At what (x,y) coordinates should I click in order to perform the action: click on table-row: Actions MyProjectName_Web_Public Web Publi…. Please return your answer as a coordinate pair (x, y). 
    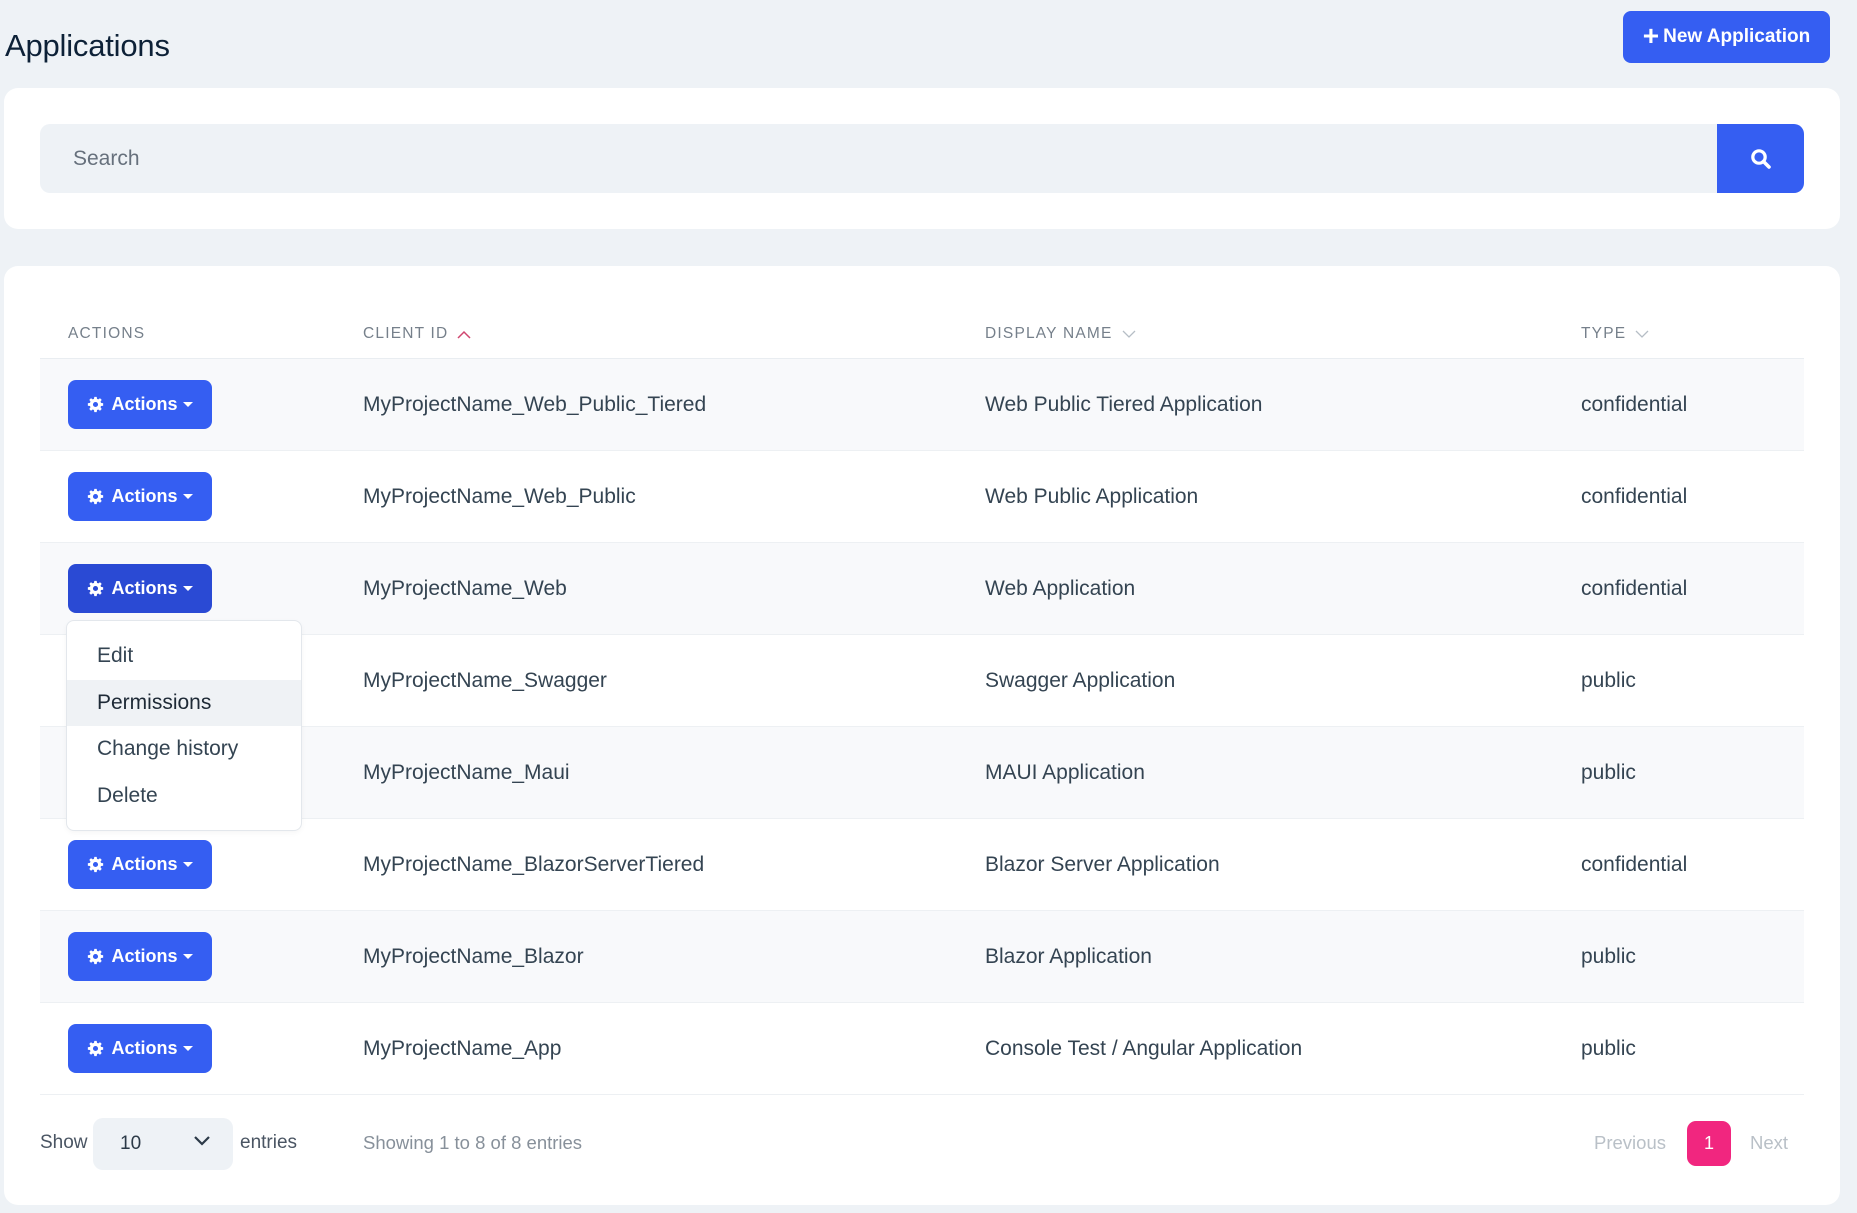
    Looking at the image, I should click on (922, 497).